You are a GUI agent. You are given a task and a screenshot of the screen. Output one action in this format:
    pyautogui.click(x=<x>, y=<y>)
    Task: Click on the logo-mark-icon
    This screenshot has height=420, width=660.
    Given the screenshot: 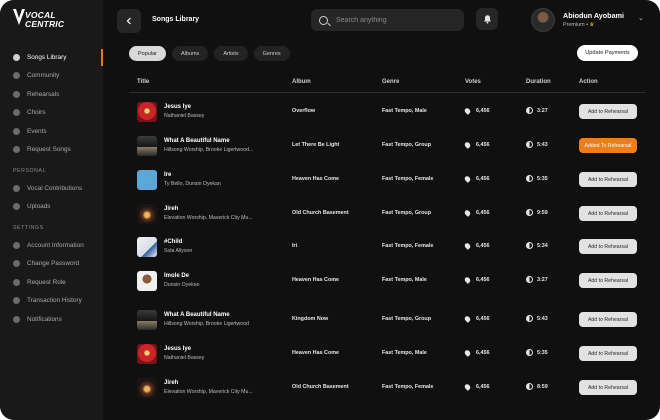 What is the action you would take?
    pyautogui.click(x=19, y=17)
    